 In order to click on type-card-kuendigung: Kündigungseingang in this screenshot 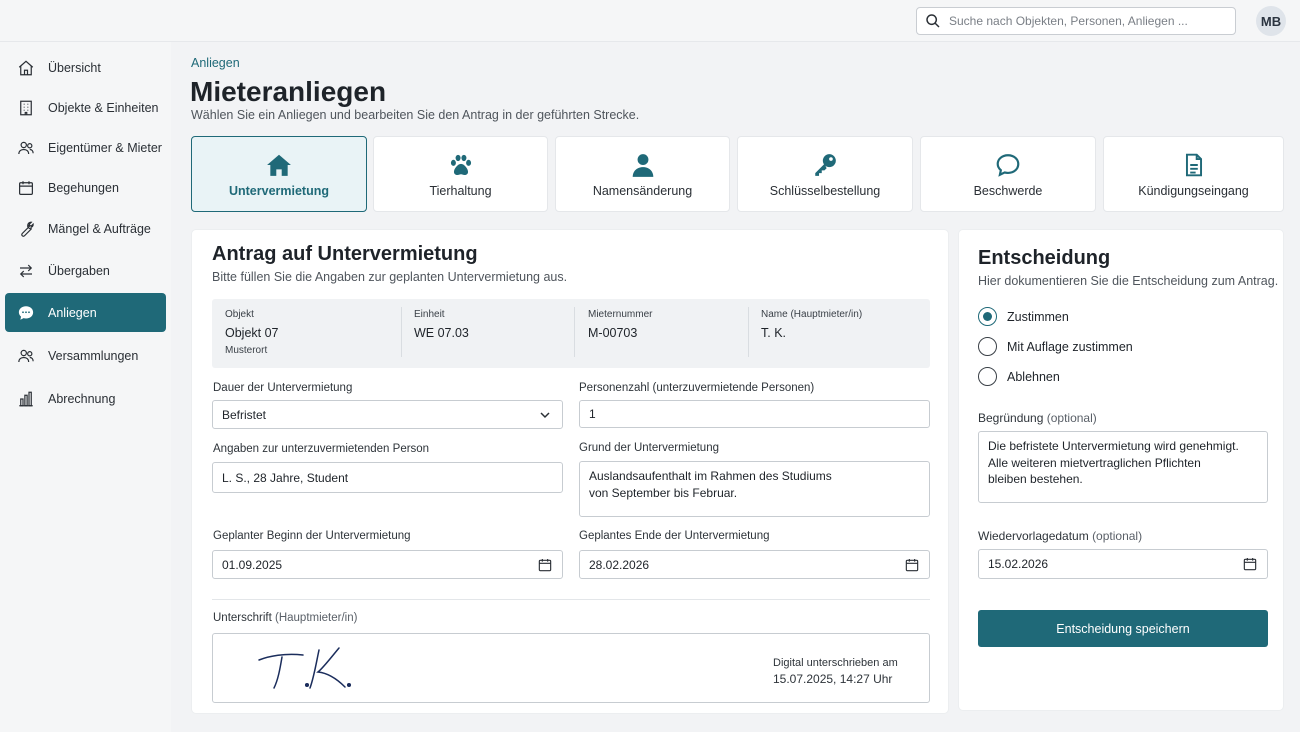, I will do `click(1193, 174)`.